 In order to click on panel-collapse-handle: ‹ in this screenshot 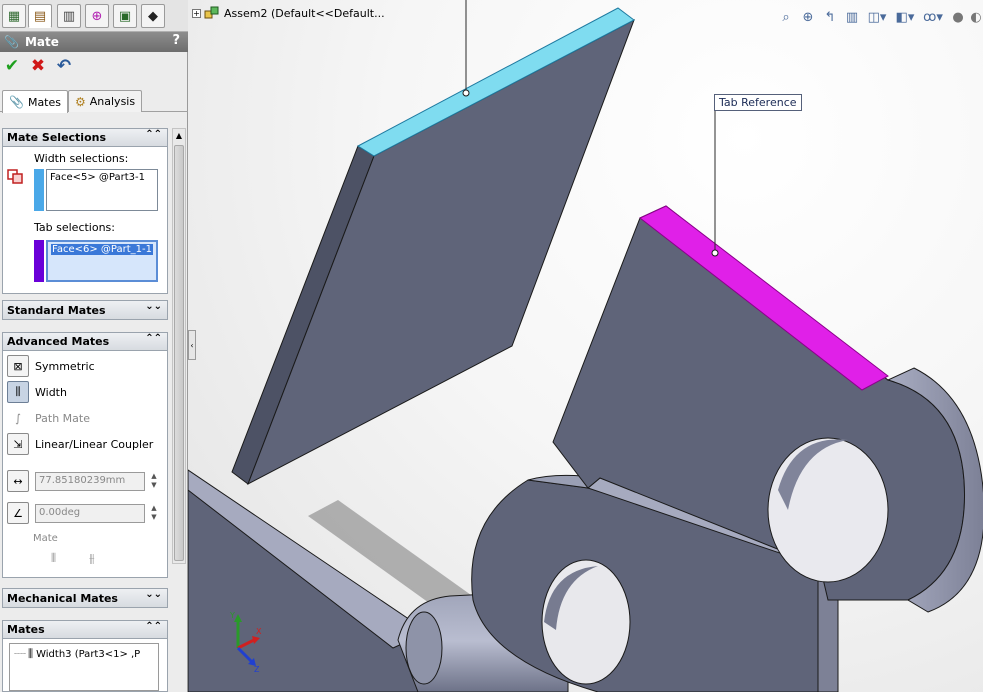, I will do `click(192, 345)`.